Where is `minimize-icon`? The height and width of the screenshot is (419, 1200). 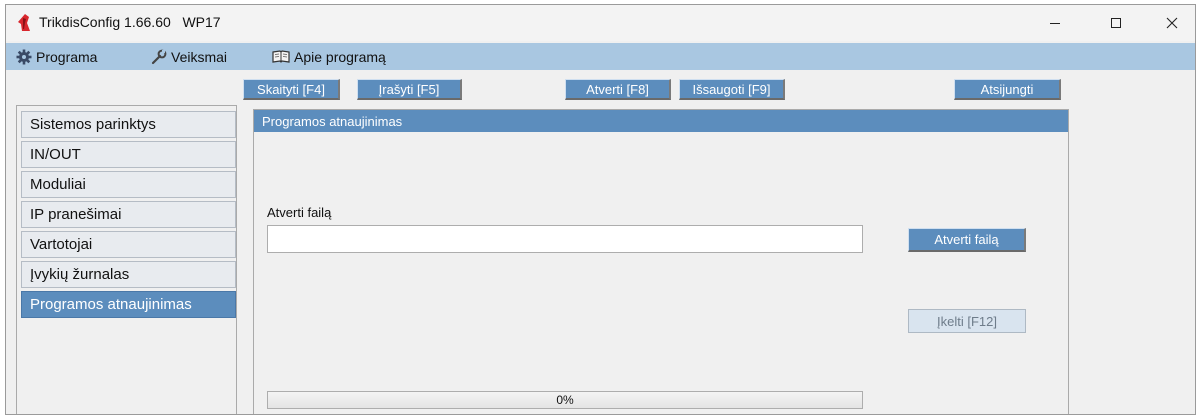 minimize-icon is located at coordinates (1055, 23).